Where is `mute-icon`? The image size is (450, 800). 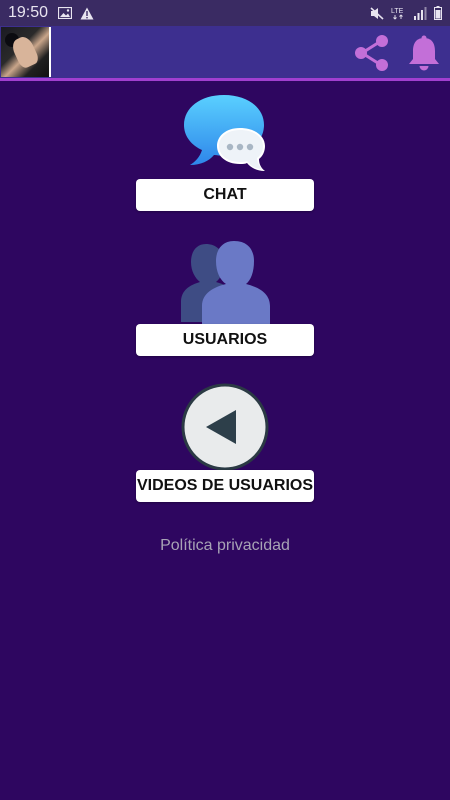 mute-icon is located at coordinates (377, 13).